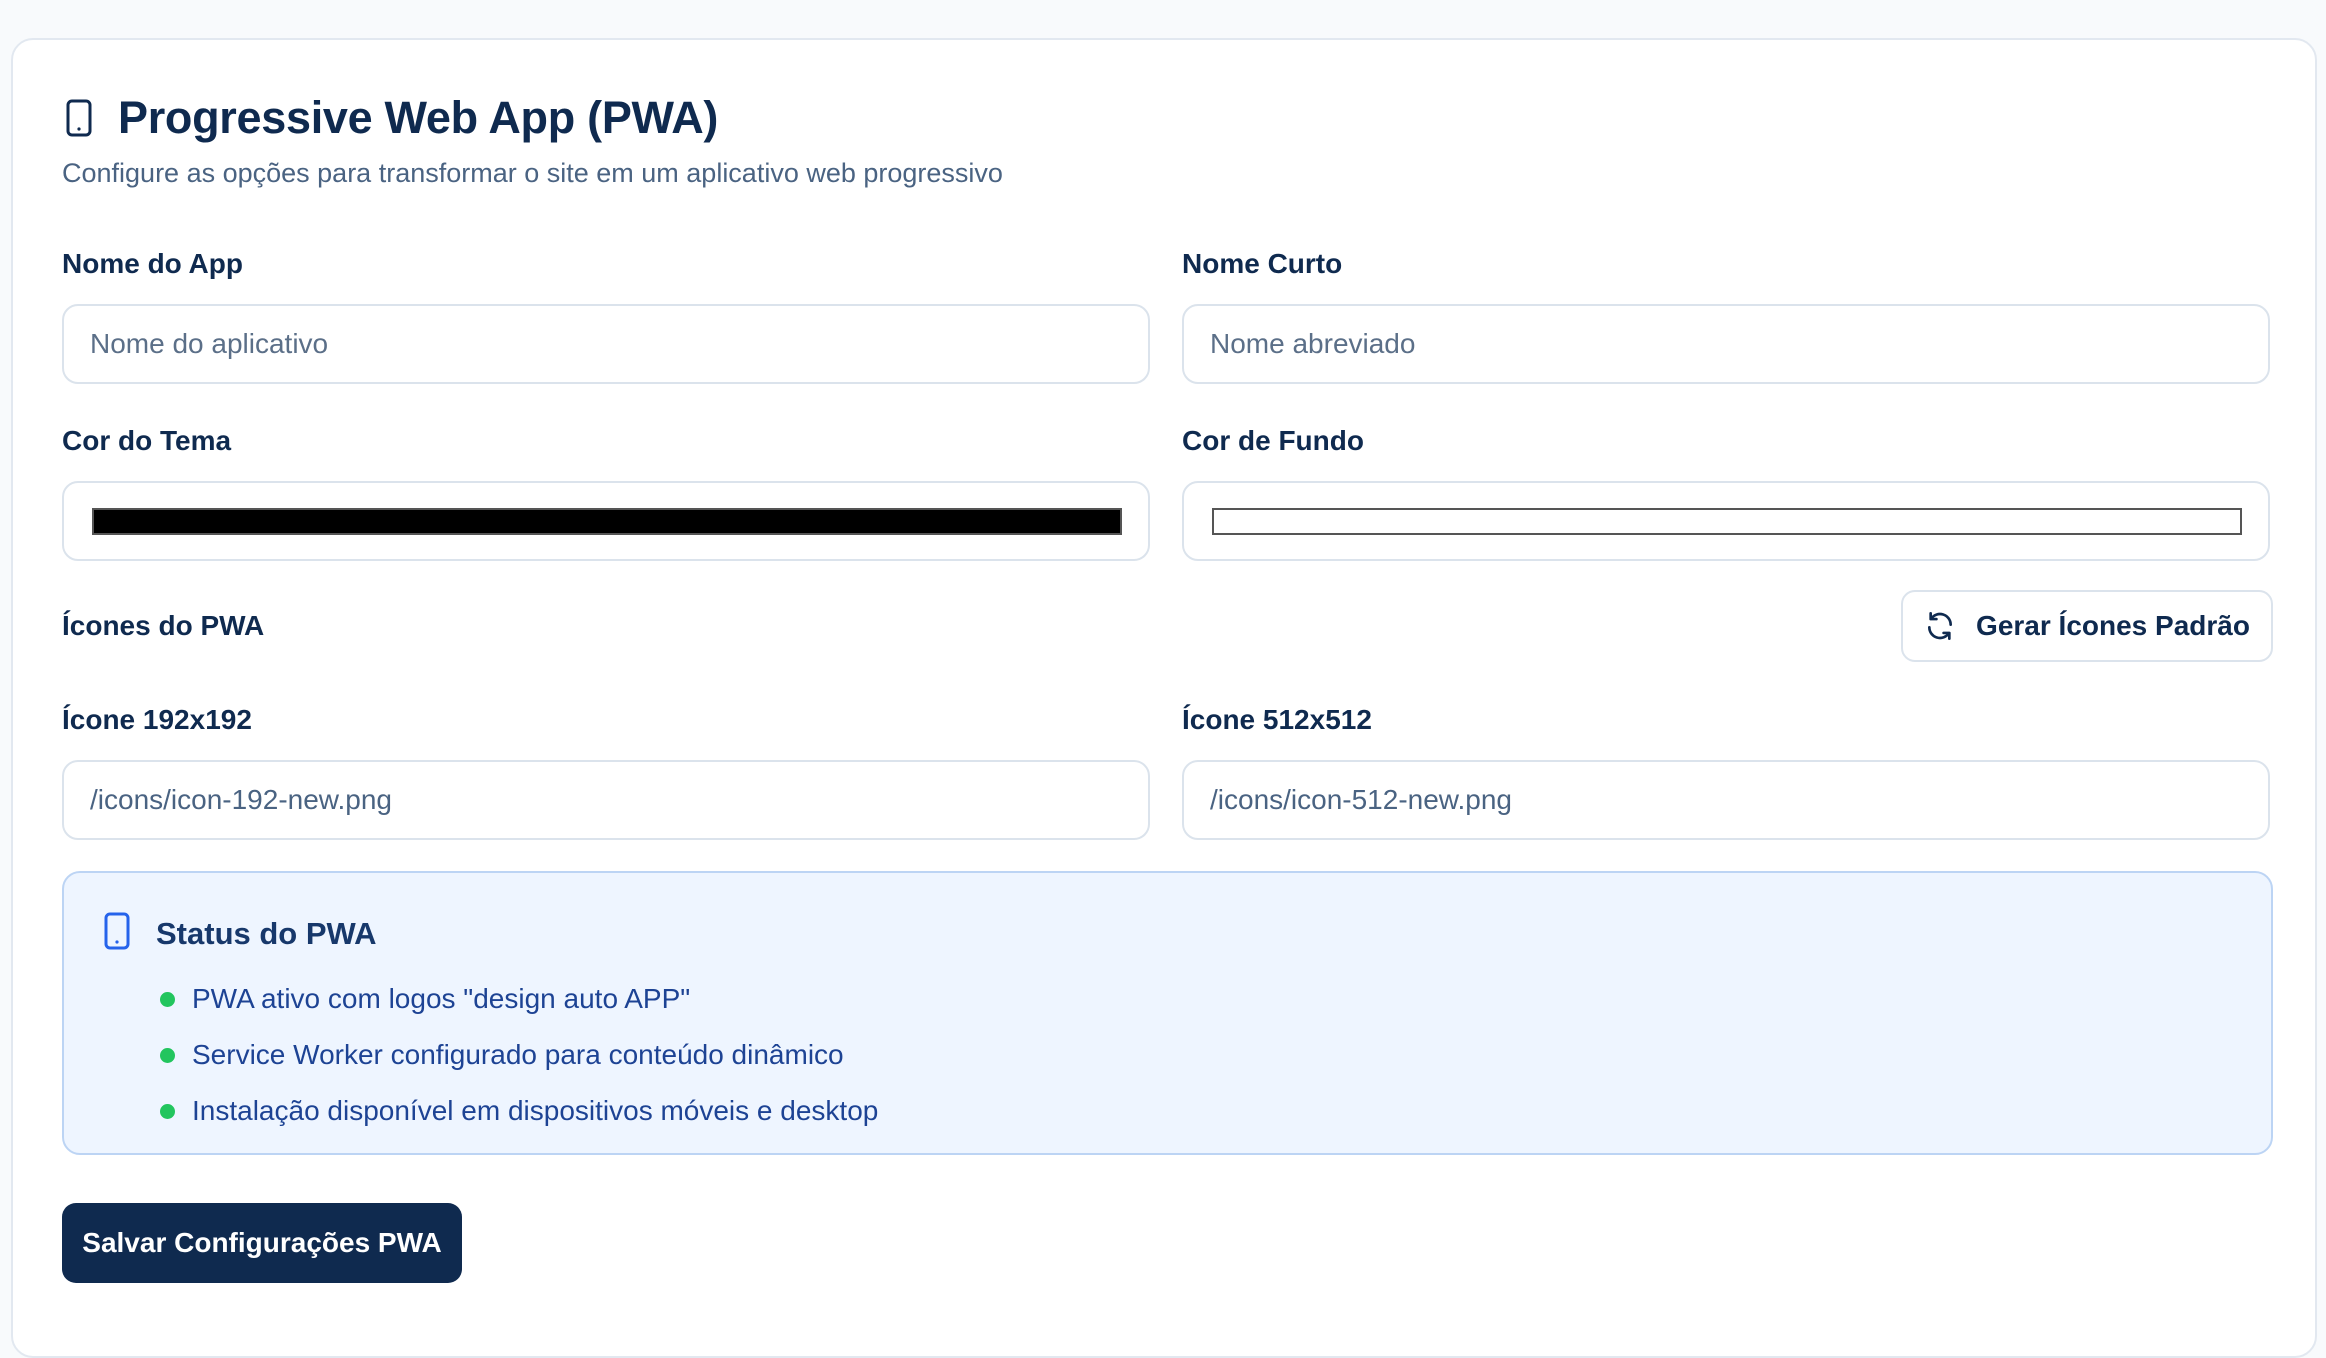 This screenshot has width=2326, height=1358. Describe the element at coordinates (1940, 626) in the screenshot. I see `refresh-icon` at that location.